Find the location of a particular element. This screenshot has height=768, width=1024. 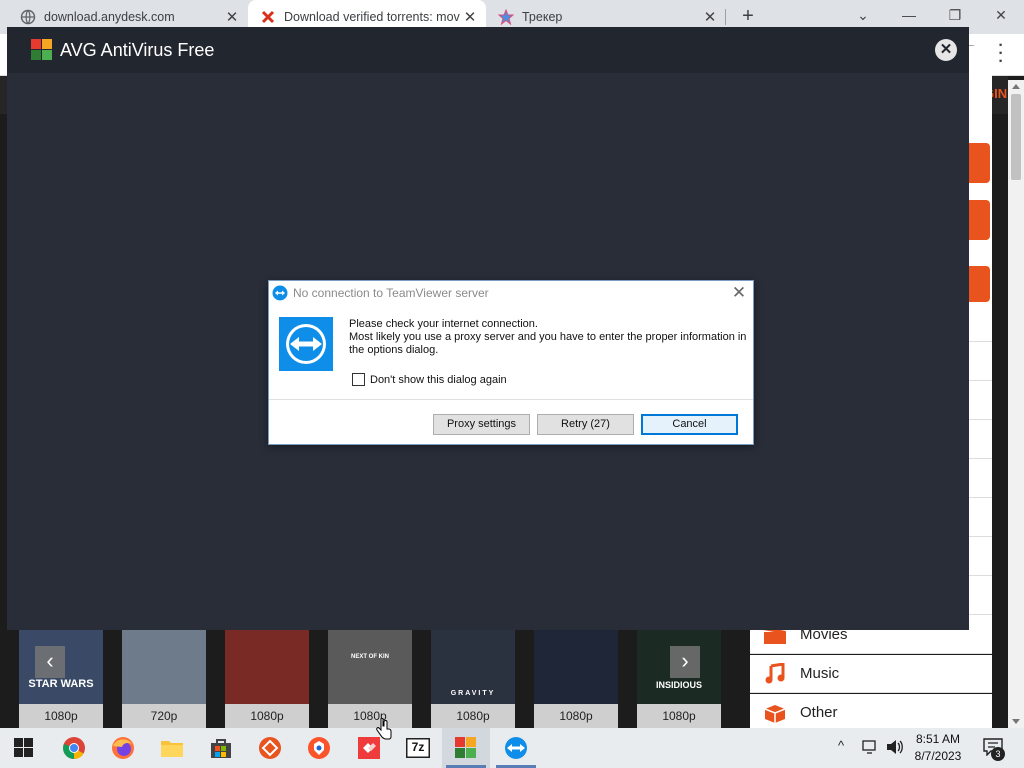

dialog-titlebar: No connection to TeamViewer server ✕ is located at coordinates (511, 293).